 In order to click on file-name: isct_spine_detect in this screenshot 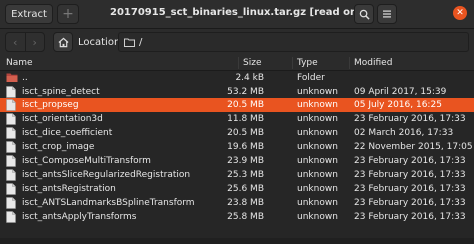, I will do `click(61, 92)`.